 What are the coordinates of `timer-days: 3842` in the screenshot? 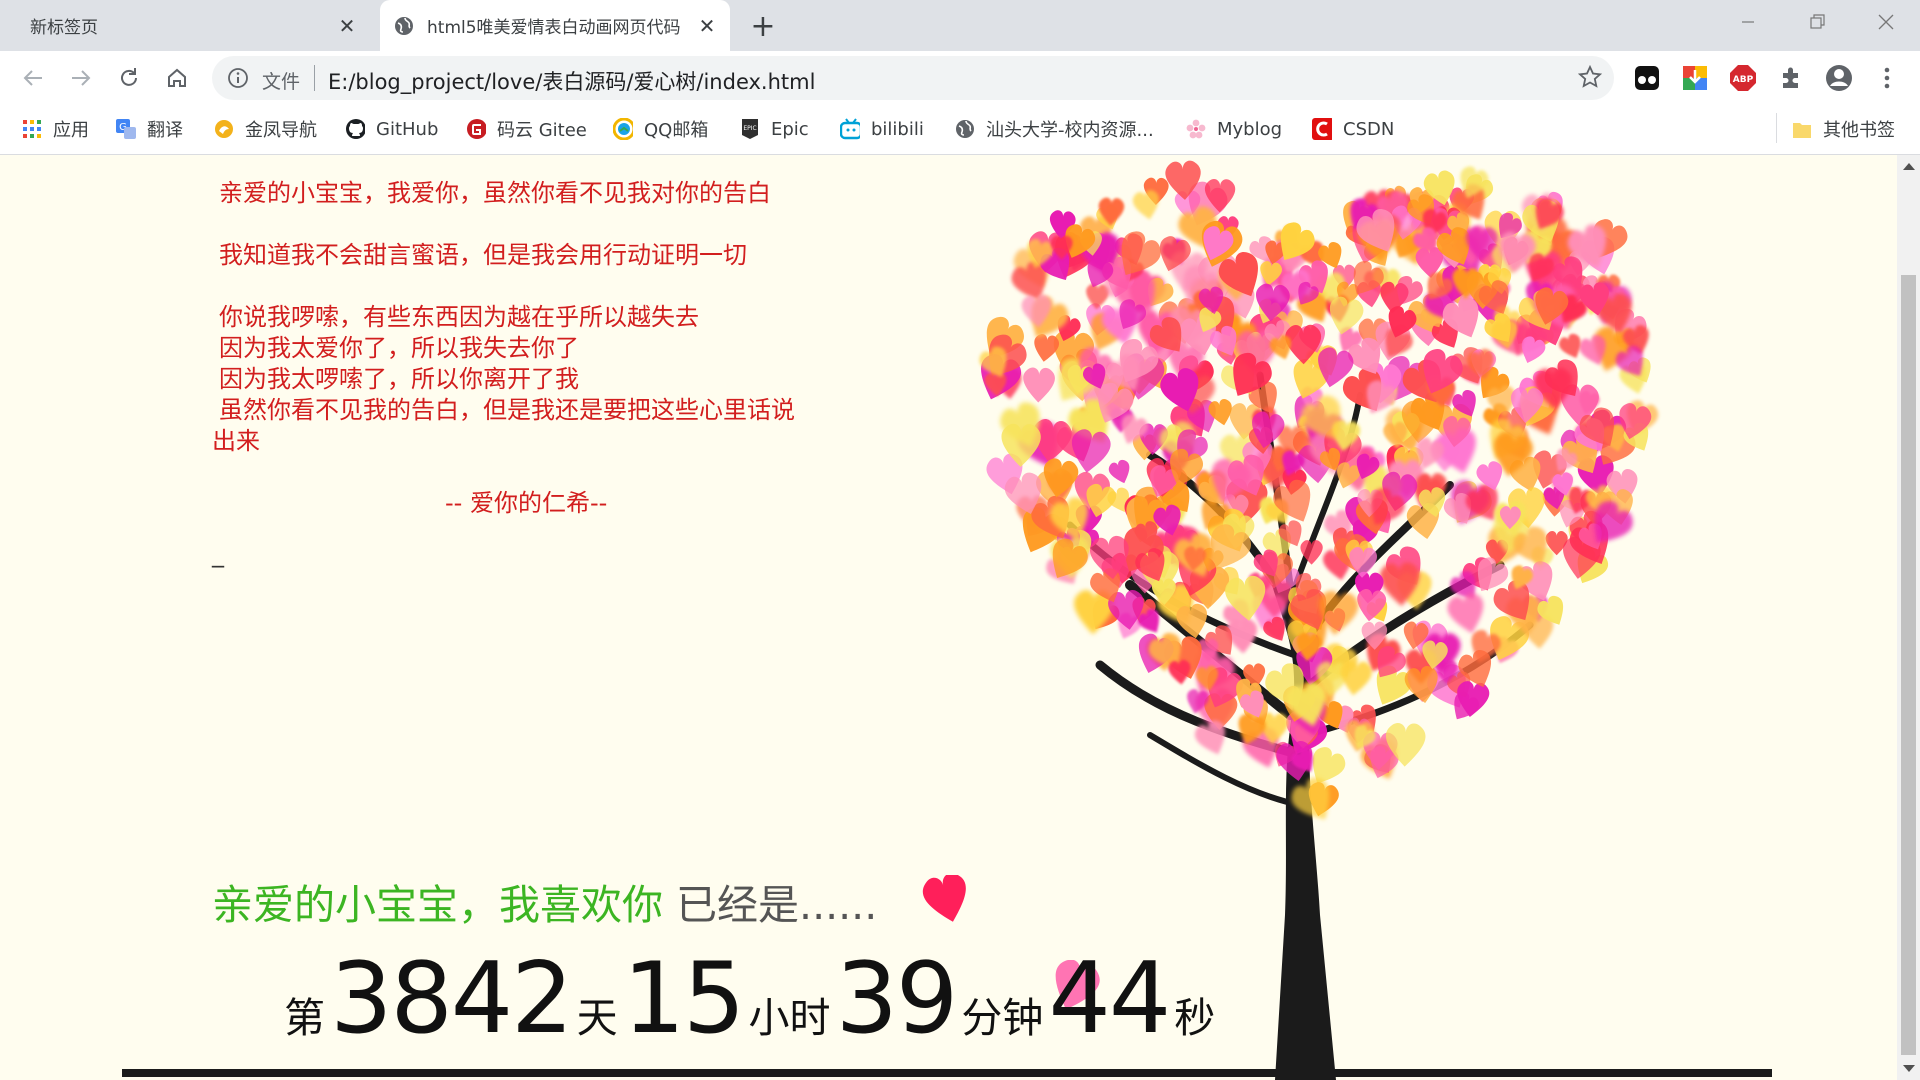 It's located at (451, 999).